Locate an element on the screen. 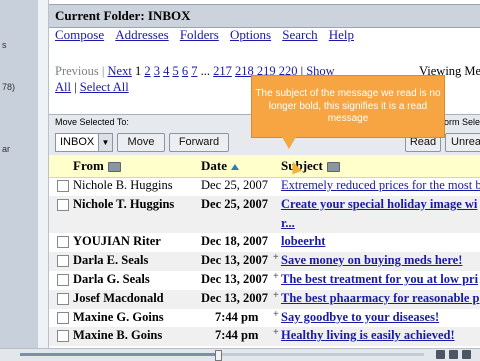  message-subject-link: Healthy living is easily achieved! is located at coordinates (368, 335).